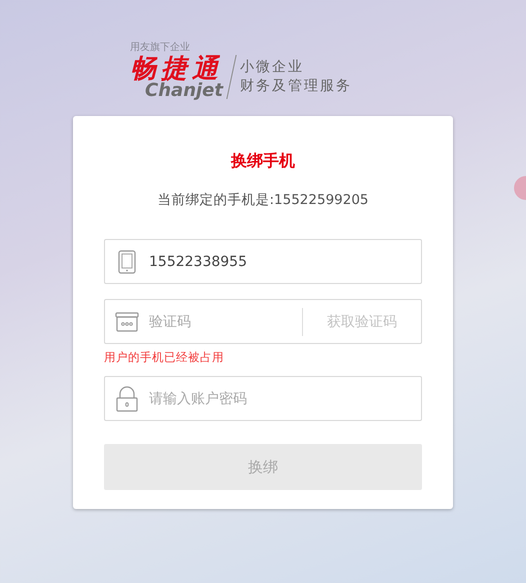  Describe the element at coordinates (164, 357) in the screenshot. I see `error-message: 用户的手机已经被占用` at that location.